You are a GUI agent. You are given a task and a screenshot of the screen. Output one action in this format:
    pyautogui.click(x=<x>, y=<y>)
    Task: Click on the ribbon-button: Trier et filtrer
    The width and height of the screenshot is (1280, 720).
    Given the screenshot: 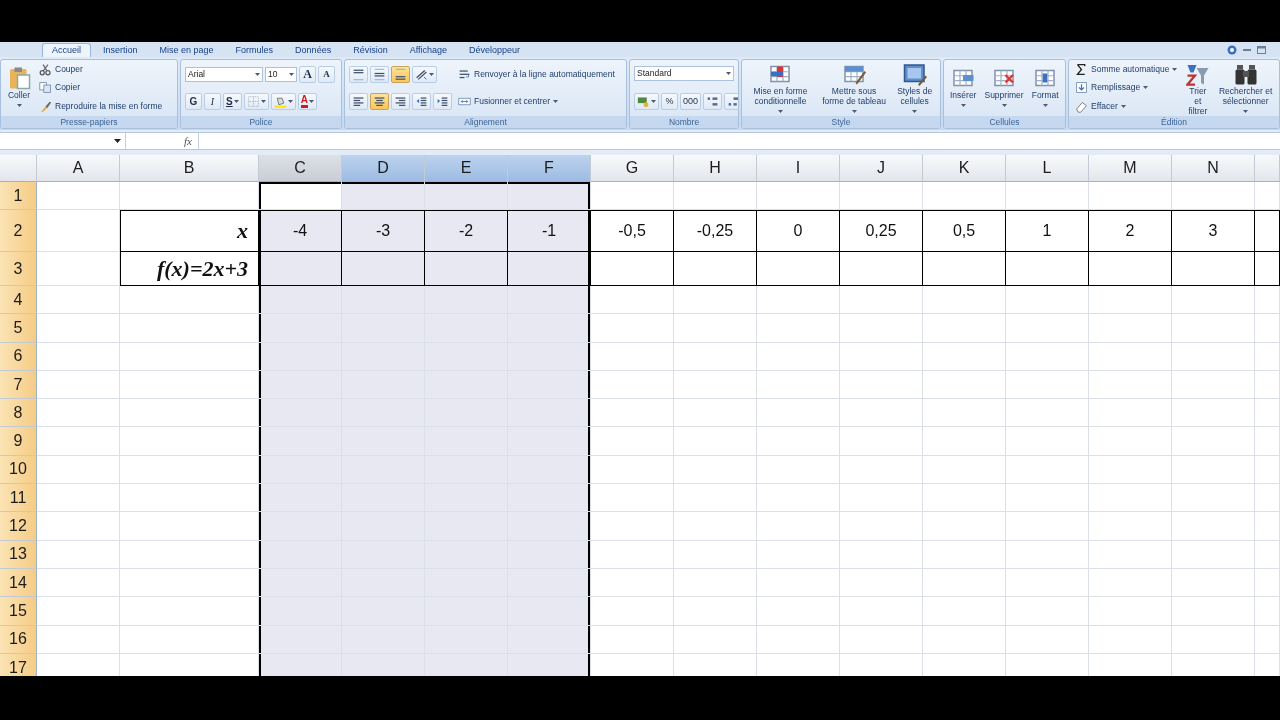 What is the action you would take?
    pyautogui.click(x=1198, y=88)
    